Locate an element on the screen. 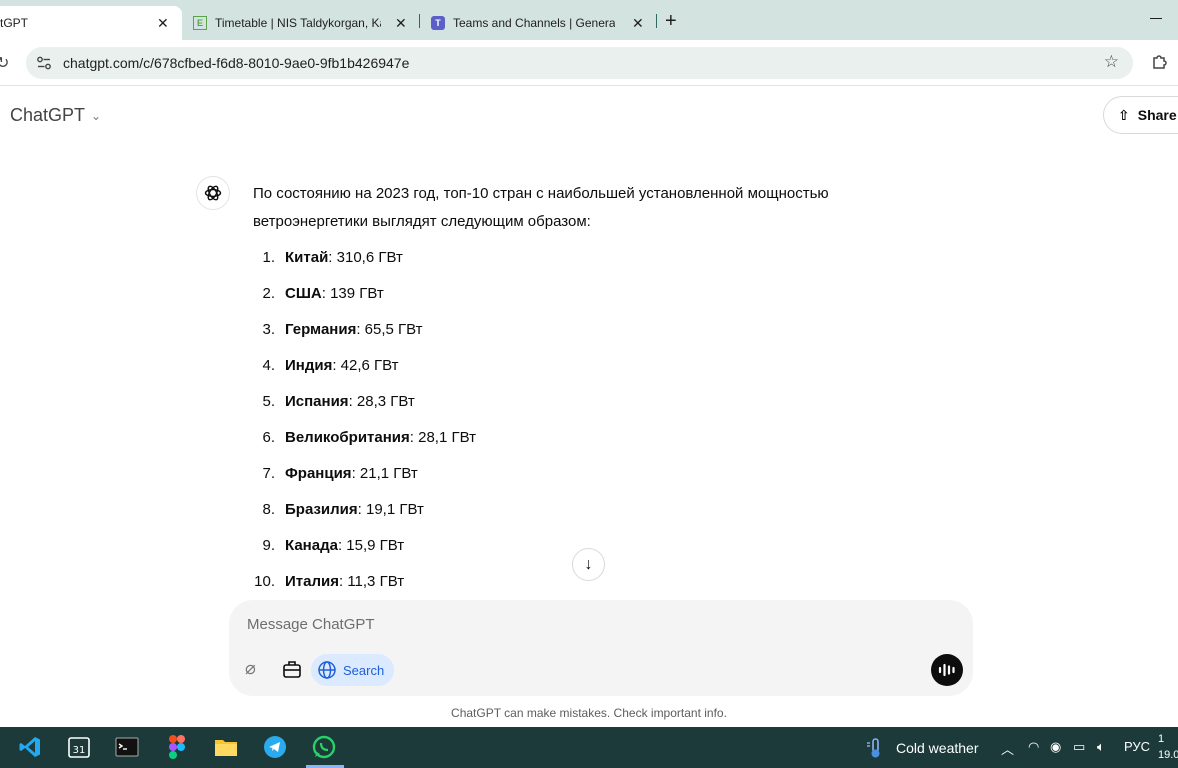  network-icon: ◠ is located at coordinates (1033, 747).